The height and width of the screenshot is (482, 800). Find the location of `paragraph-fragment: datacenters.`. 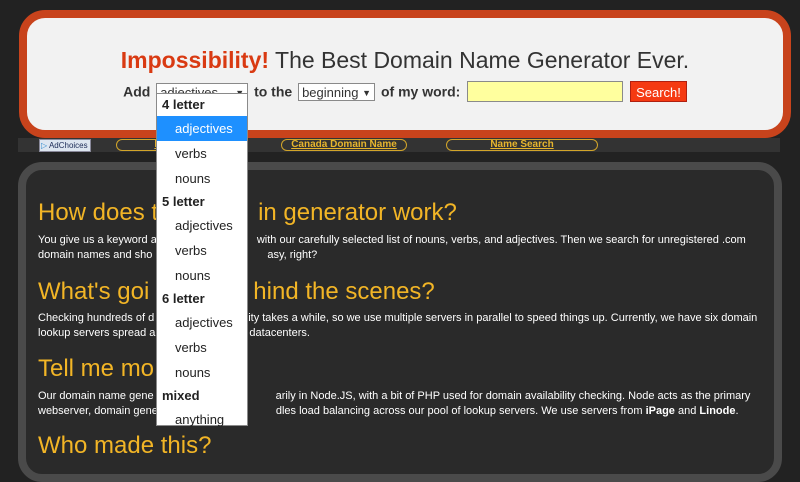

paragraph-fragment: datacenters. is located at coordinates (279, 333).